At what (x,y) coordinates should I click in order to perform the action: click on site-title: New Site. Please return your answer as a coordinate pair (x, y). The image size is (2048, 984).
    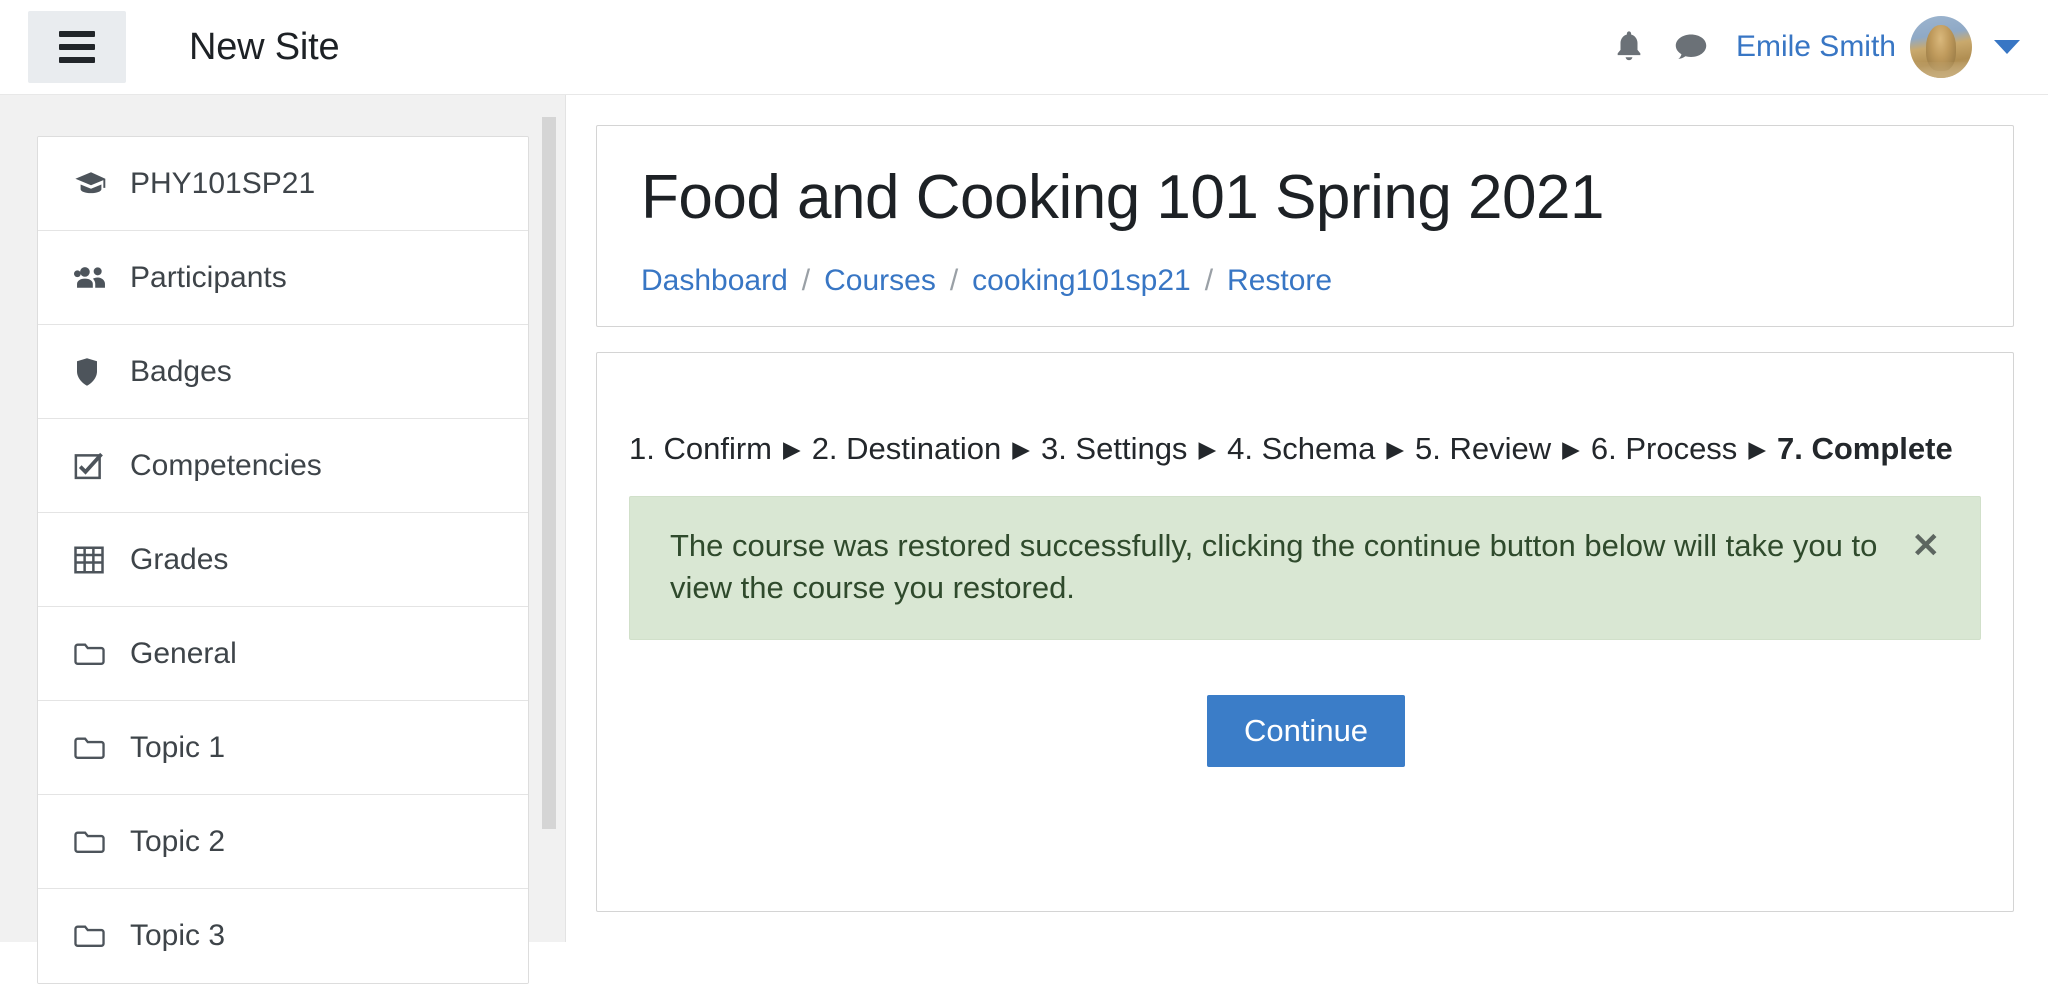
    Looking at the image, I should click on (264, 46).